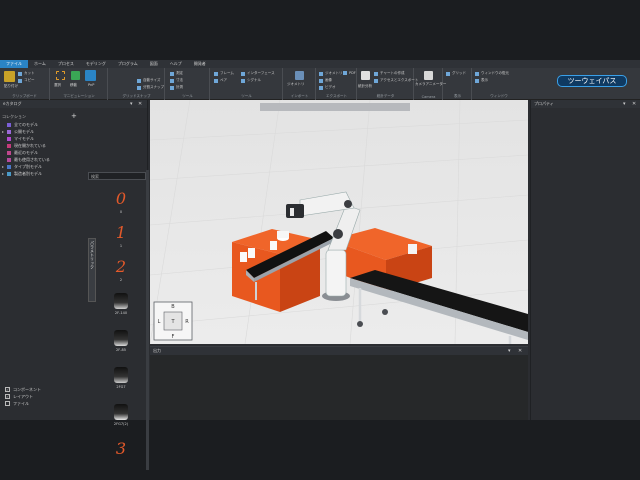 This screenshot has height=480, width=640. Describe the element at coordinates (299, 75) in the screenshot. I see `geometry-import-icon` at that location.